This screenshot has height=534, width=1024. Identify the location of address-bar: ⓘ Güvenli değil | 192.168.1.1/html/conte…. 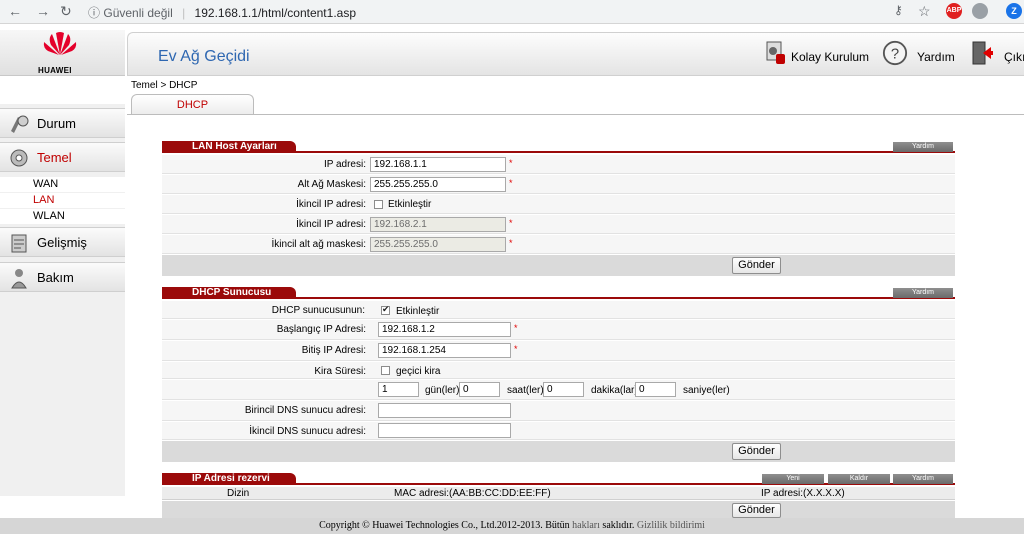
(222, 12).